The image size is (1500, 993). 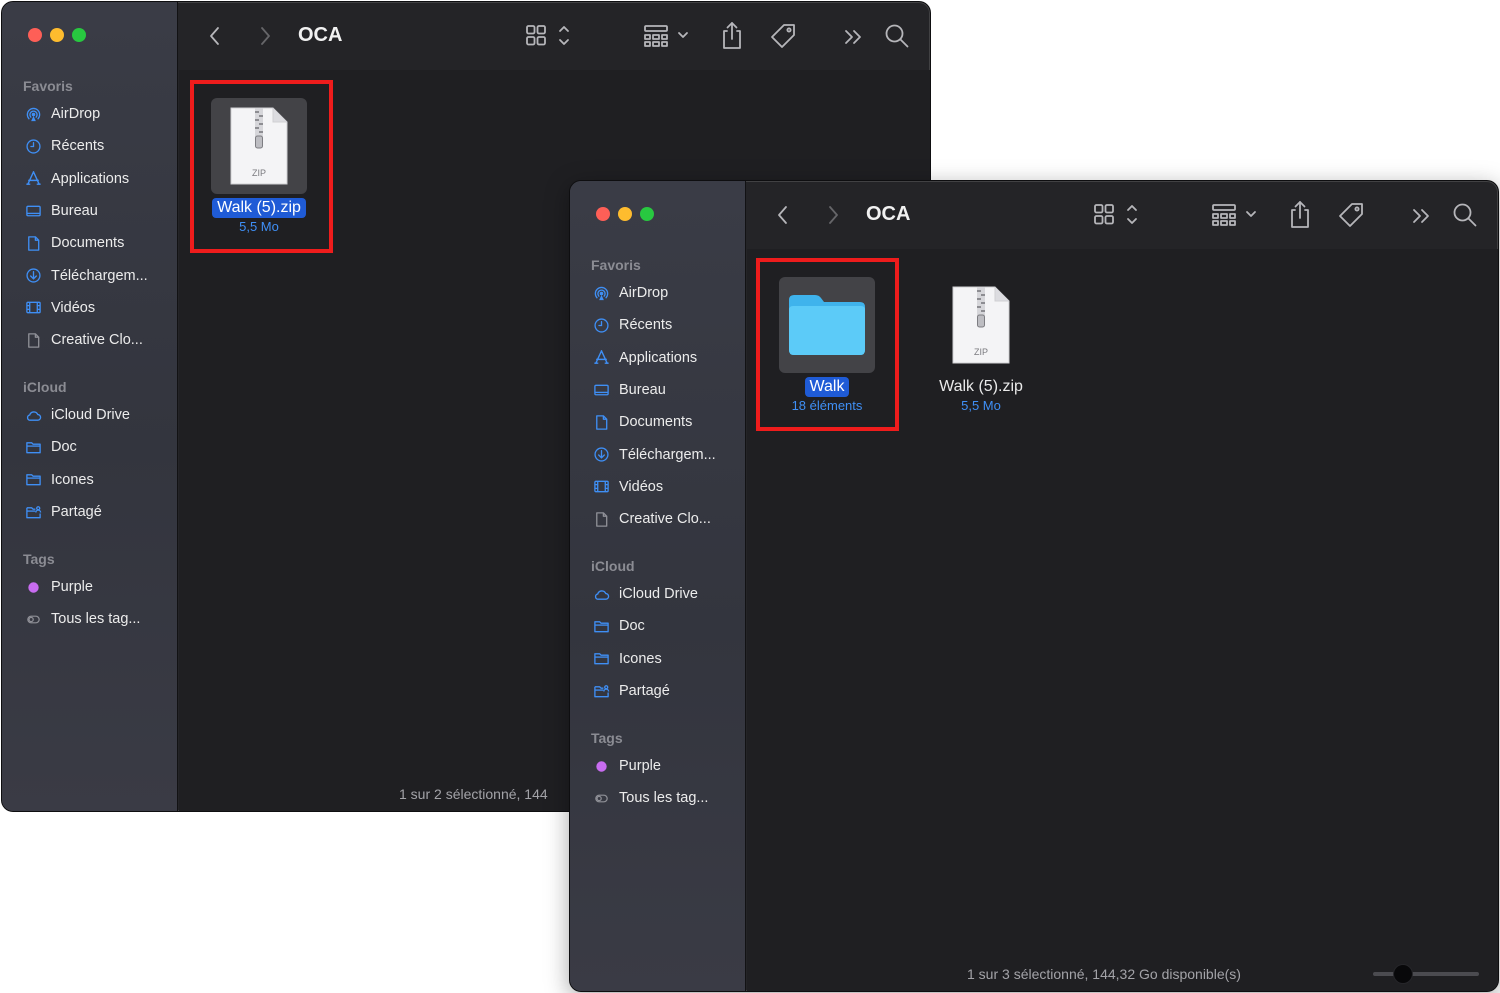 I want to click on grid-view-icon, so click(x=547, y=35).